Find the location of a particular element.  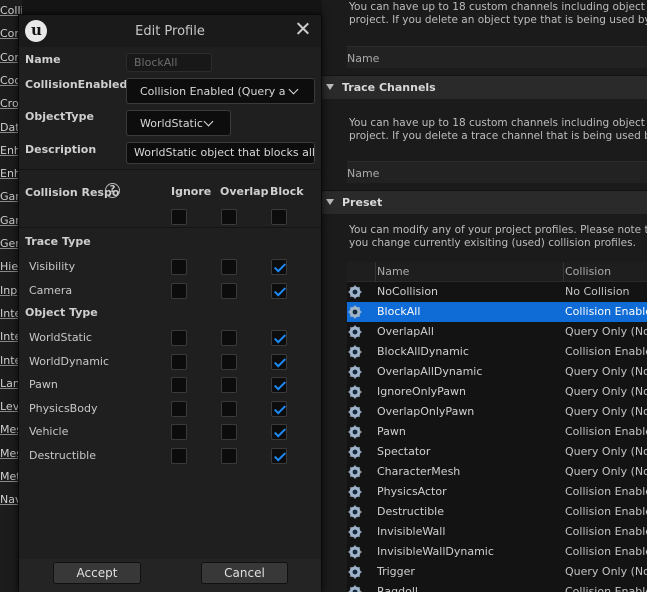

preset-row: Ragdoll Collision Enabled is located at coordinates (497, 587).